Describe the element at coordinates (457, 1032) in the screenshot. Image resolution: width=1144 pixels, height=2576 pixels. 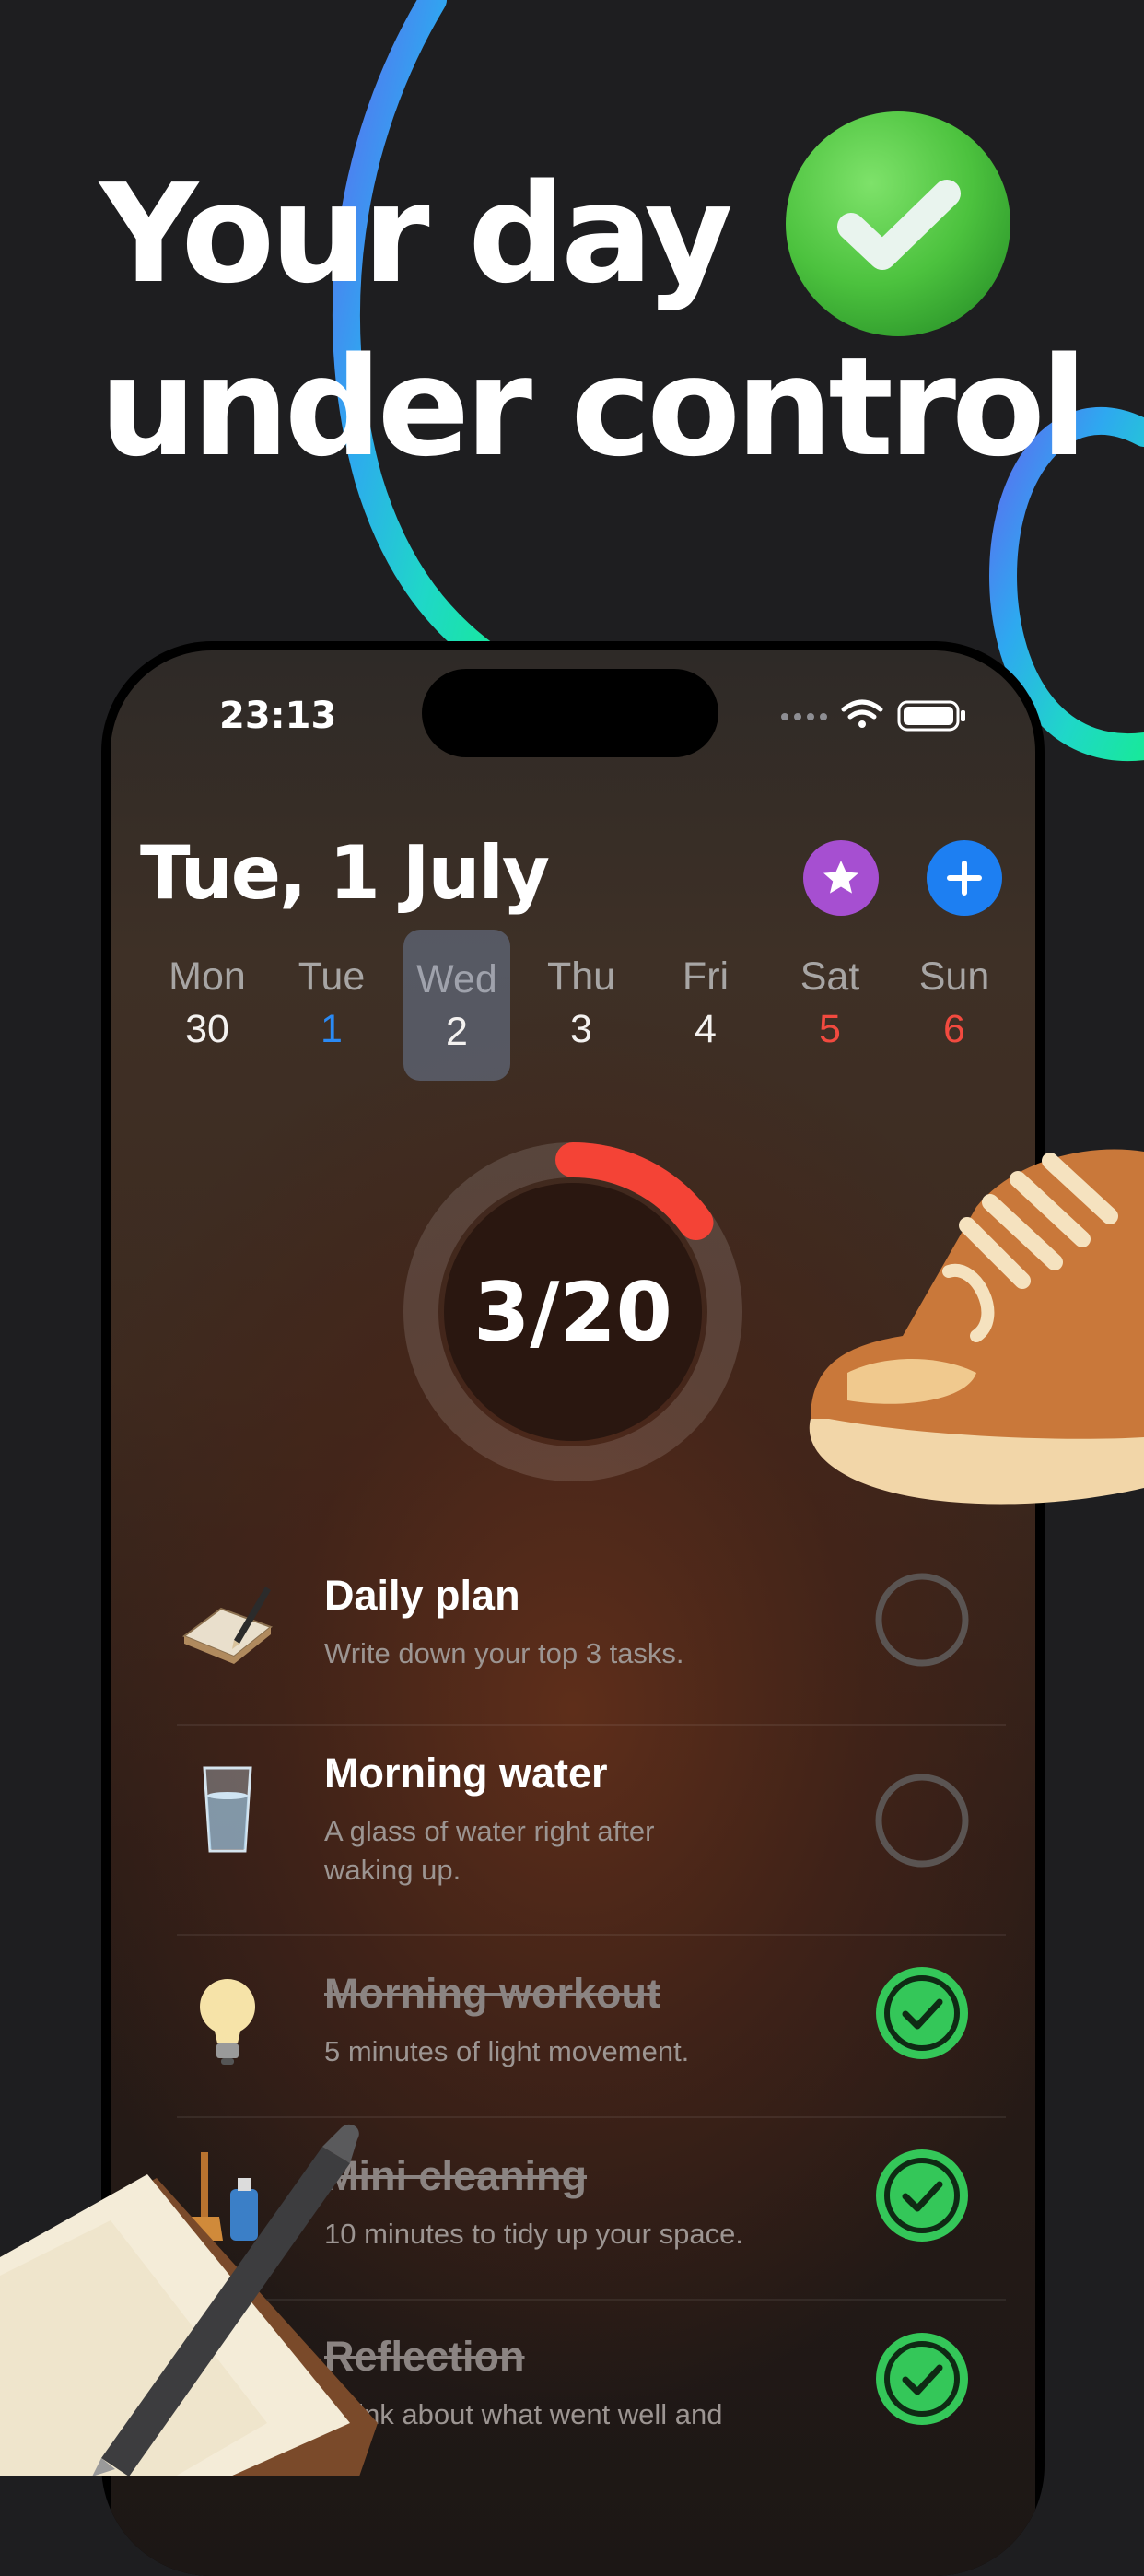
I see `day-number: 2` at that location.